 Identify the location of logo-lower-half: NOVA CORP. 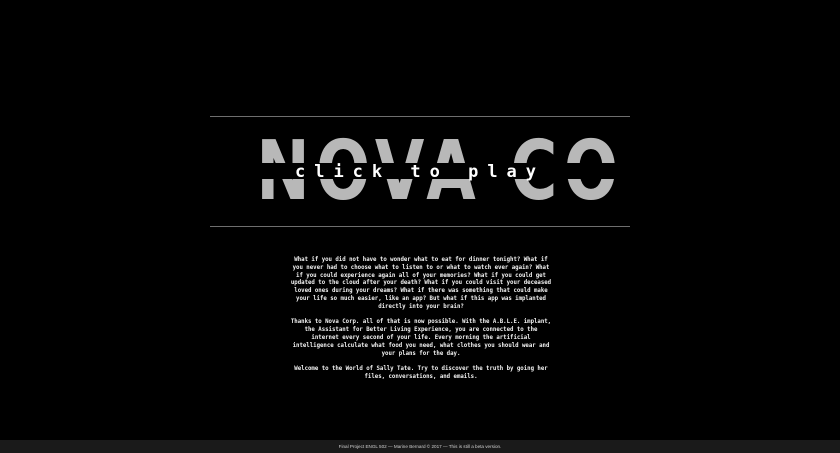
(420, 196).